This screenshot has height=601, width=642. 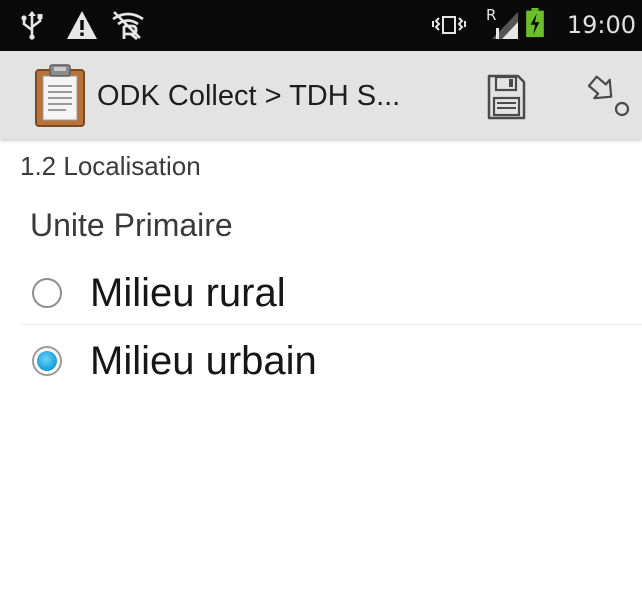 What do you see at coordinates (203, 361) in the screenshot?
I see `option-label: Milieu urbain` at bounding box center [203, 361].